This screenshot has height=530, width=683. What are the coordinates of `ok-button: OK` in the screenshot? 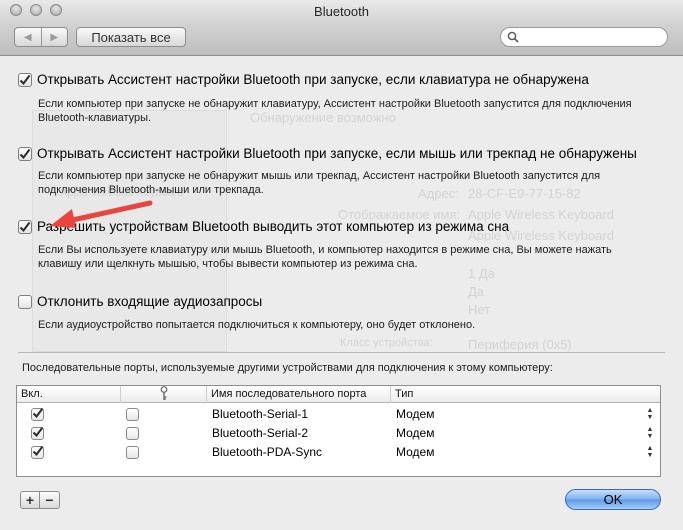 It's located at (613, 499).